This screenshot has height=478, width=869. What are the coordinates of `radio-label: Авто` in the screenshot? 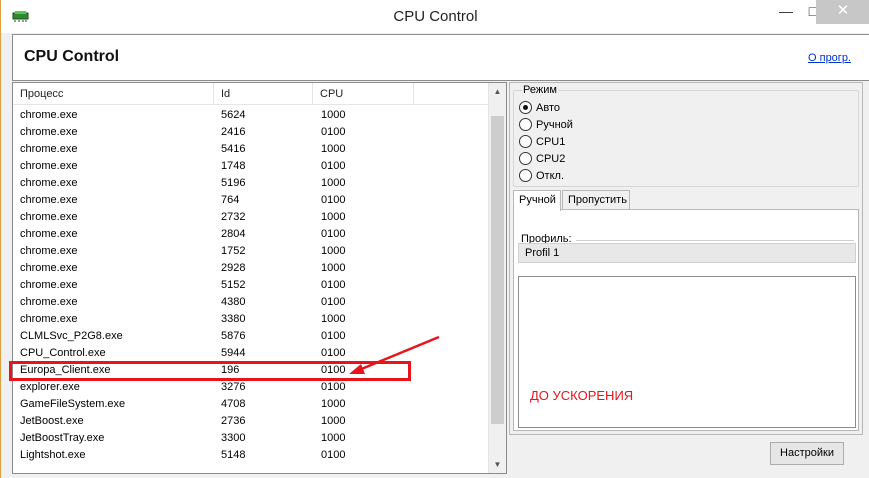 It's located at (548, 108).